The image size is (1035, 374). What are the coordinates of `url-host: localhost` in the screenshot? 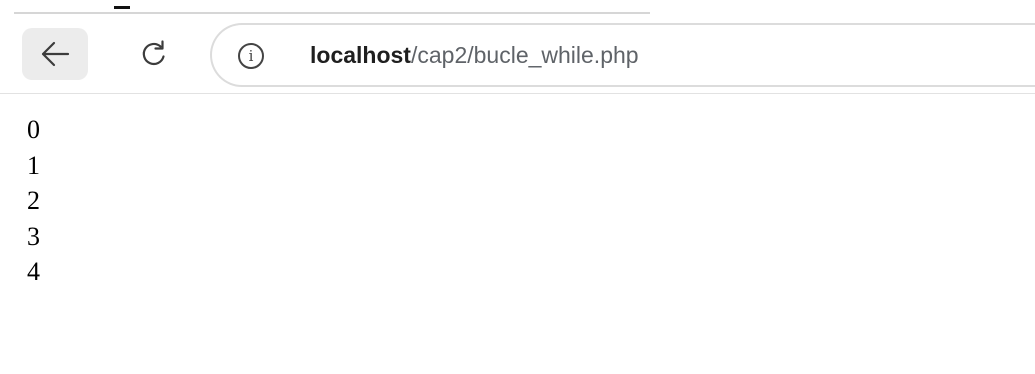 It's located at (360, 55).